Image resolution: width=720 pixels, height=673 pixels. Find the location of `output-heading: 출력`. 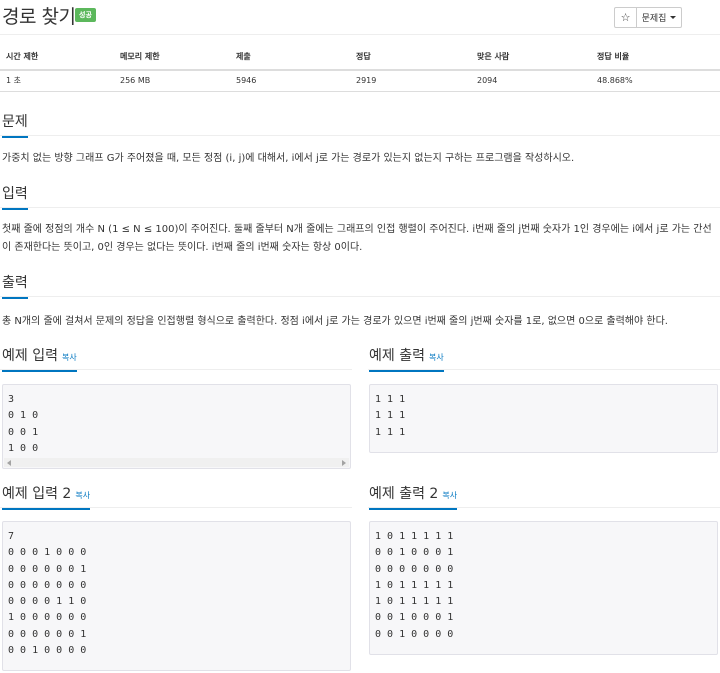

output-heading: 출력 is located at coordinates (15, 285).